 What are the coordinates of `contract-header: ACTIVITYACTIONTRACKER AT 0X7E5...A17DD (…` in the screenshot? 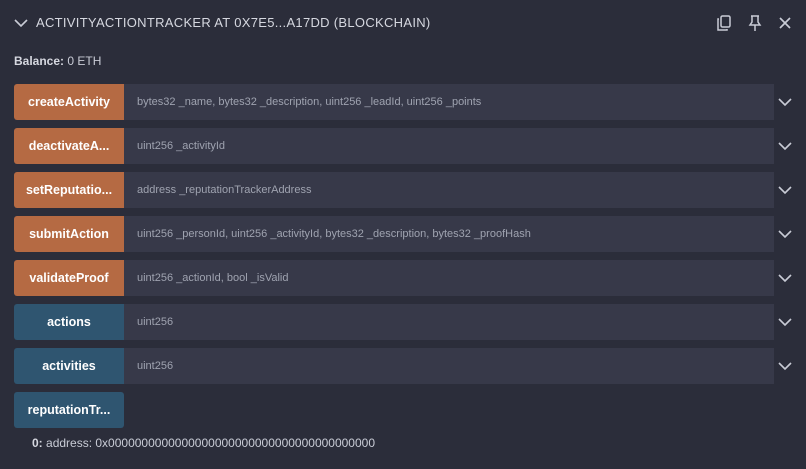 It's located at (403, 23).